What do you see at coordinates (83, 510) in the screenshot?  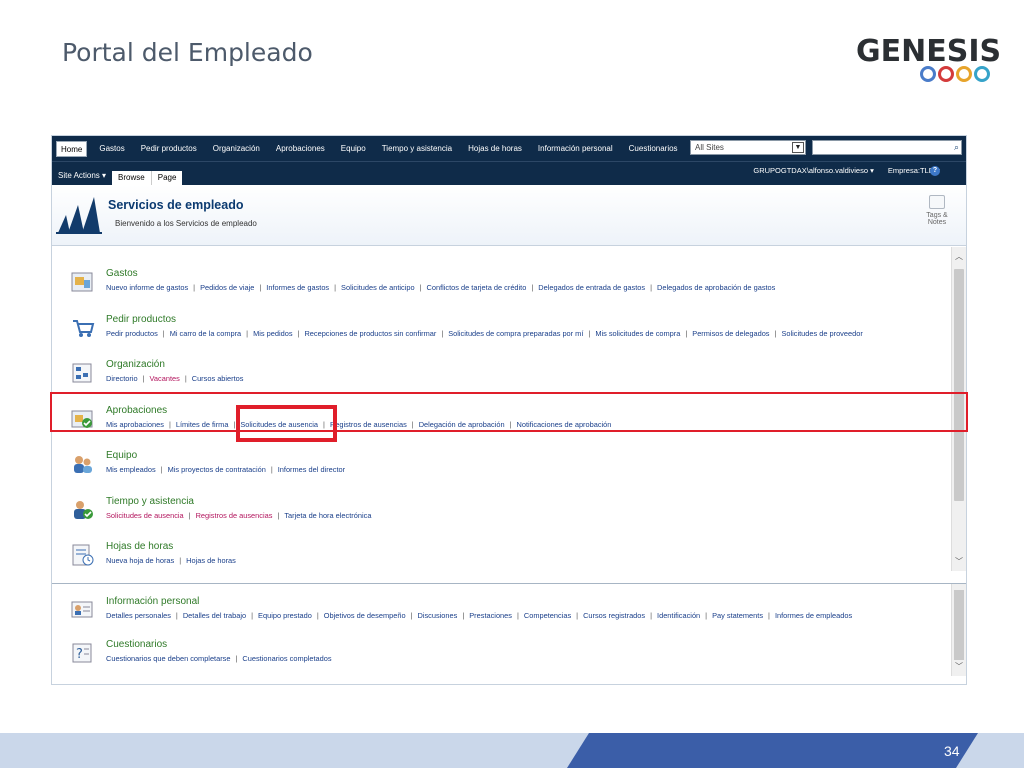 I see `attendance-icon` at bounding box center [83, 510].